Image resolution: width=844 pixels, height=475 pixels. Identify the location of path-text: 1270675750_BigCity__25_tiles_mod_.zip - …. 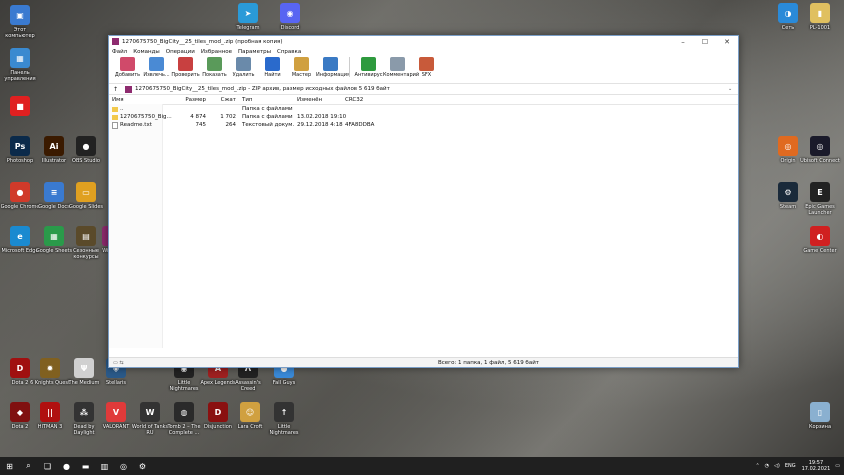
(431, 89).